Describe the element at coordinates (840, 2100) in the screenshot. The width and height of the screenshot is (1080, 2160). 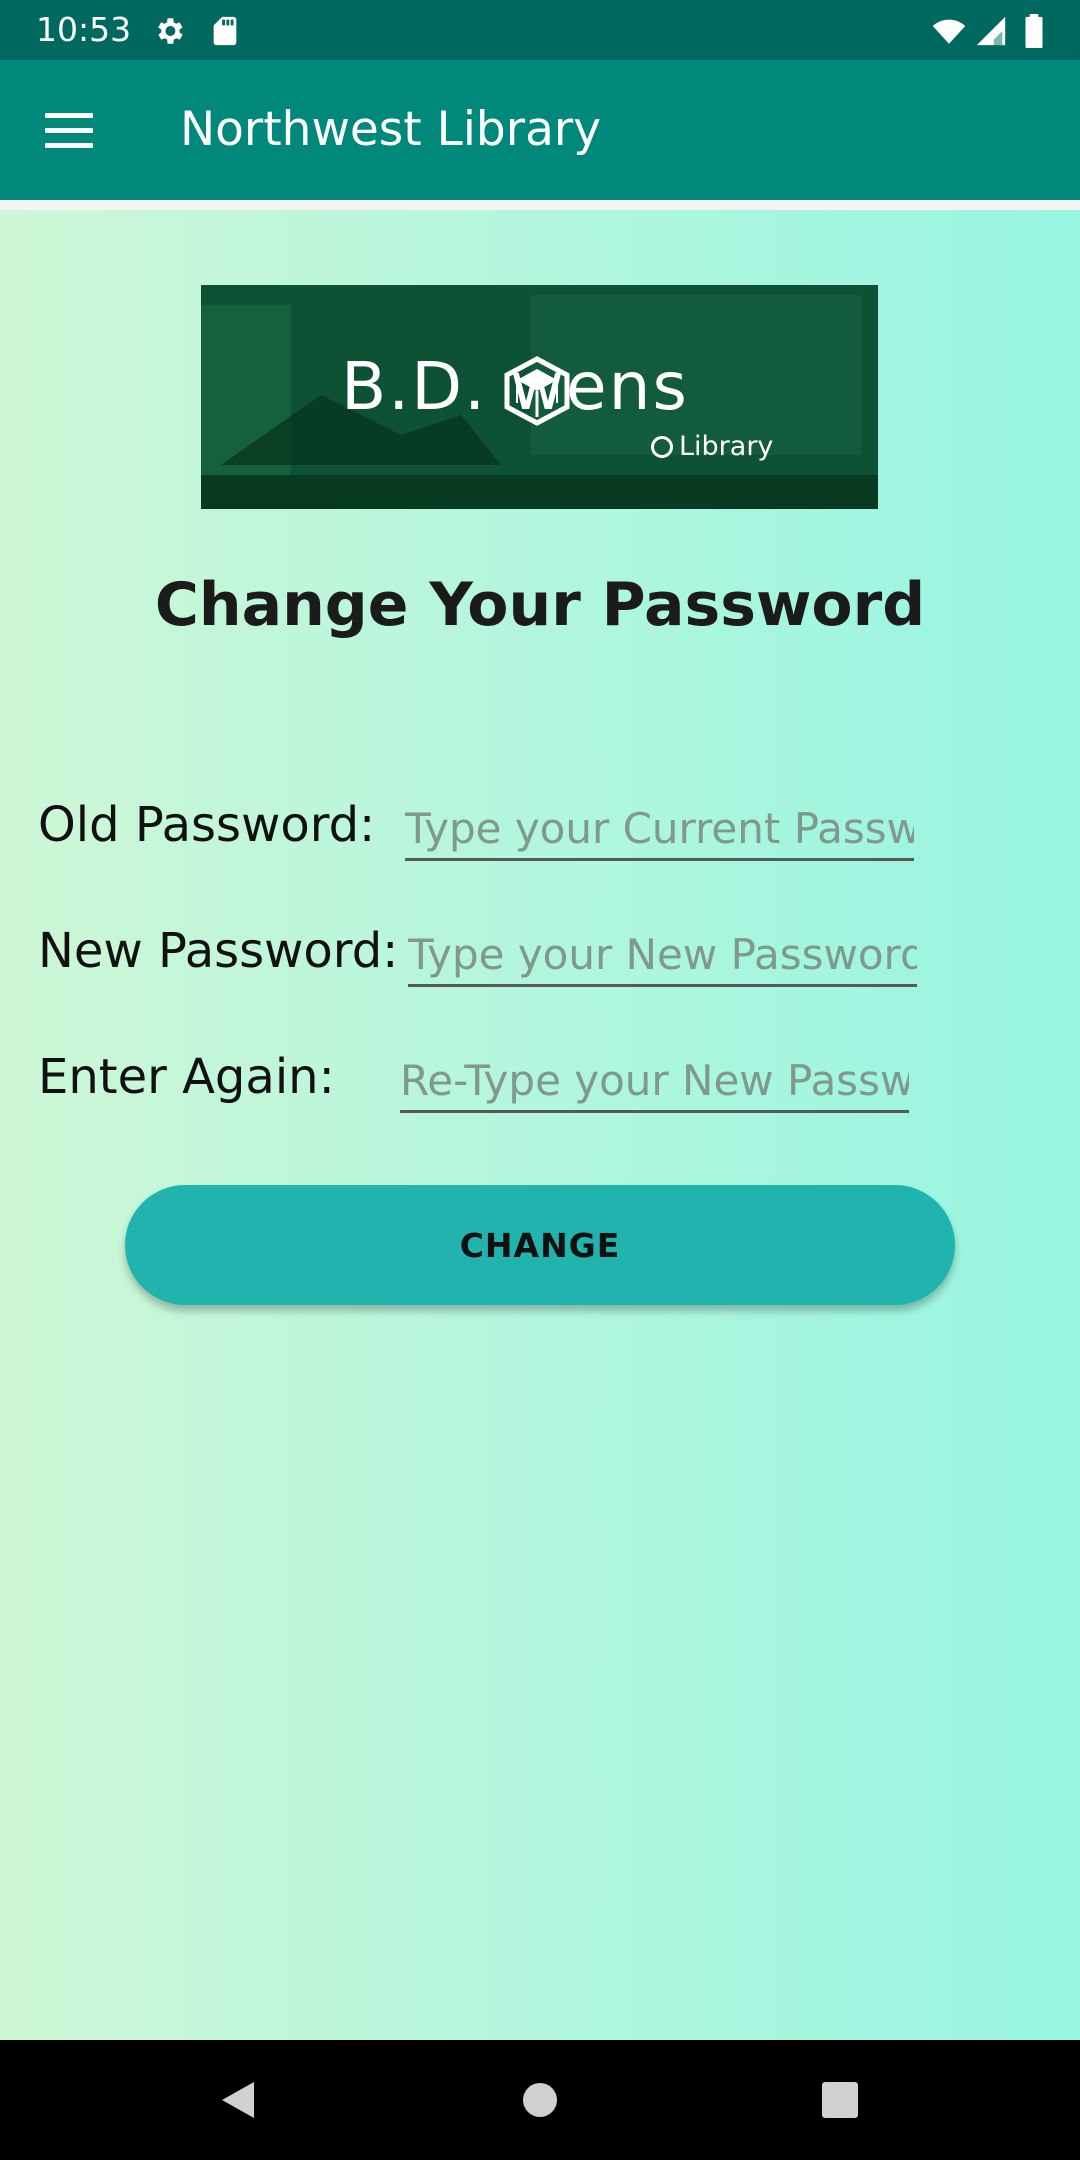
I see `recents-icon` at that location.